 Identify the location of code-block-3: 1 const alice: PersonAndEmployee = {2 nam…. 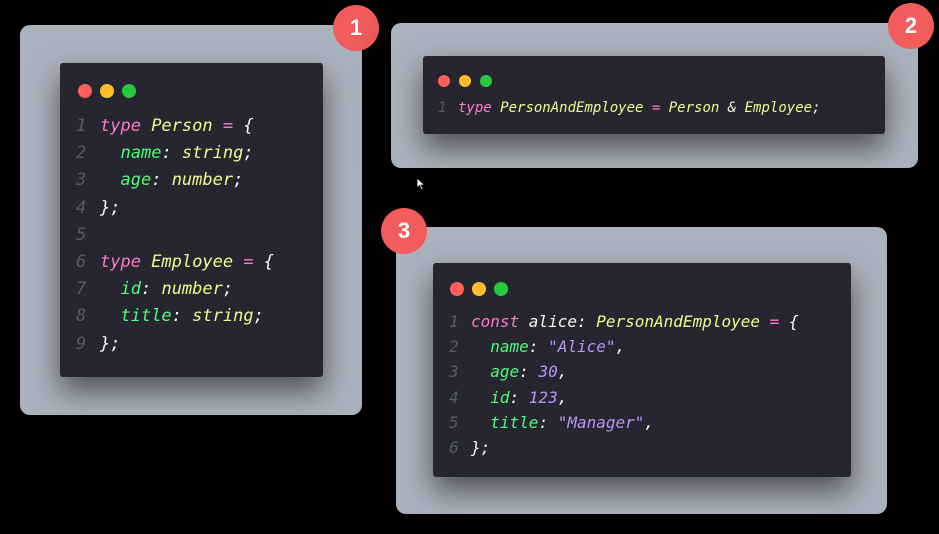
(624, 384).